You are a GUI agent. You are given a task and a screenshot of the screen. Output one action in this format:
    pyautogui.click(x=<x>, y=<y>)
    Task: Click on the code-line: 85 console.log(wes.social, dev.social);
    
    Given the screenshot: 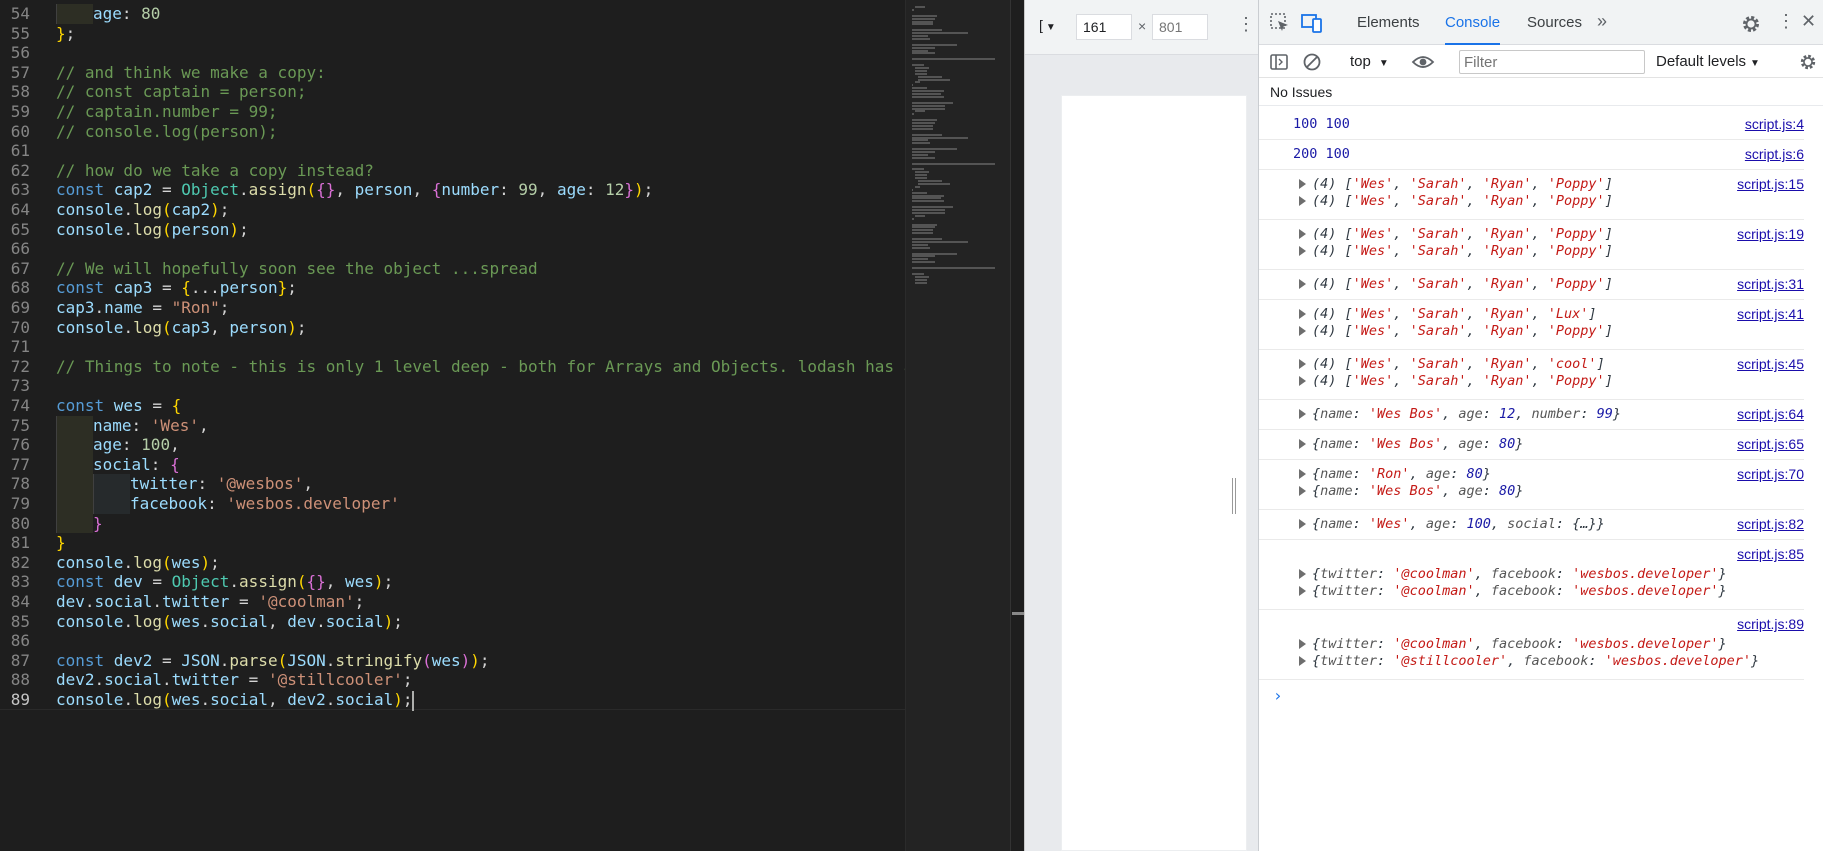 What is the action you would take?
    pyautogui.click(x=452, y=622)
    